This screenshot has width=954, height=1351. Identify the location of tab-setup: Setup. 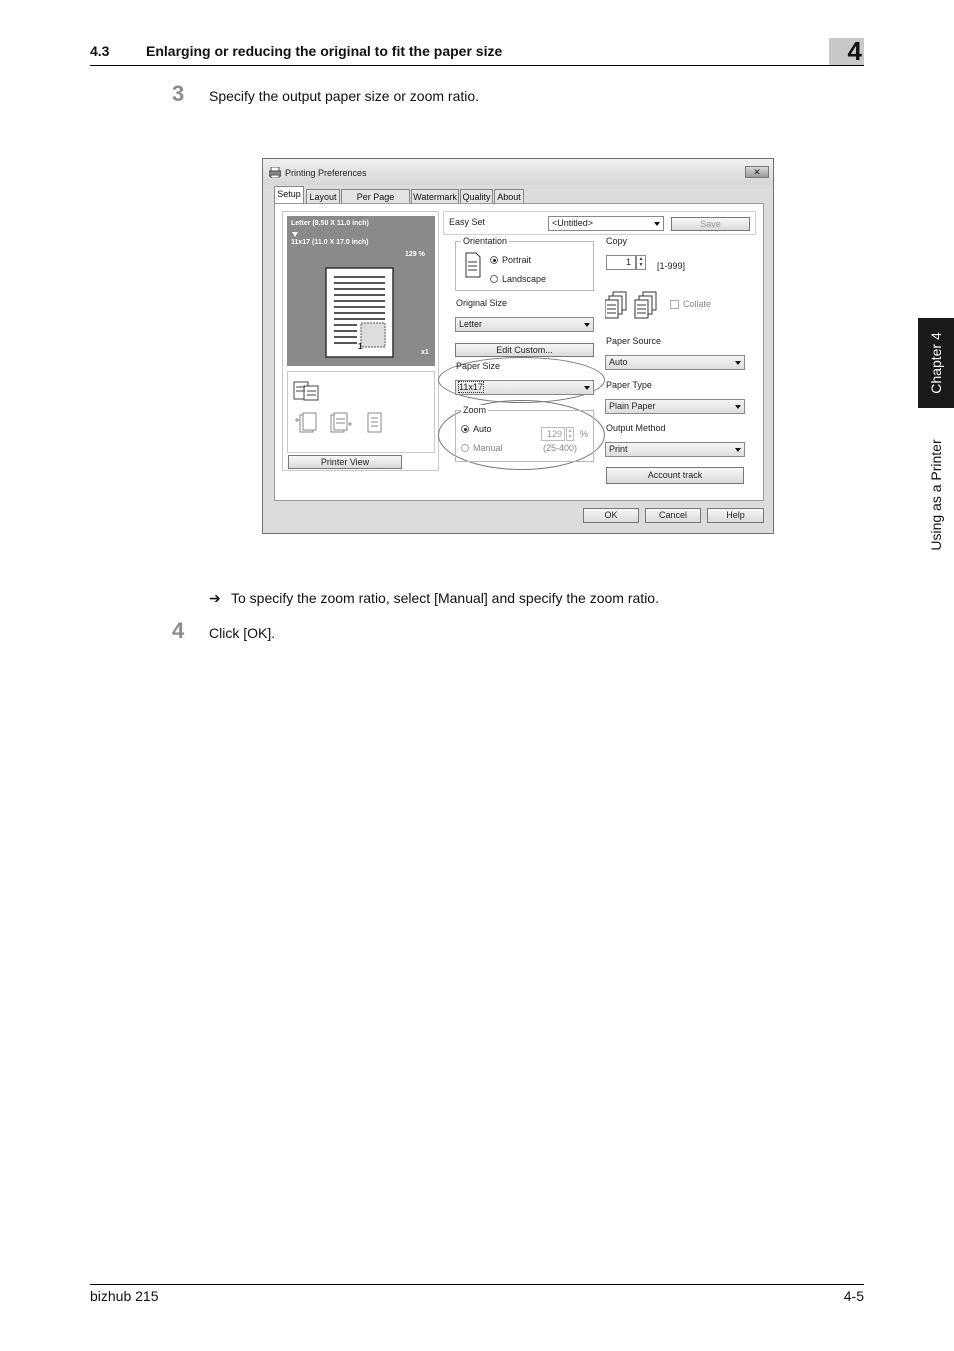
(289, 195).